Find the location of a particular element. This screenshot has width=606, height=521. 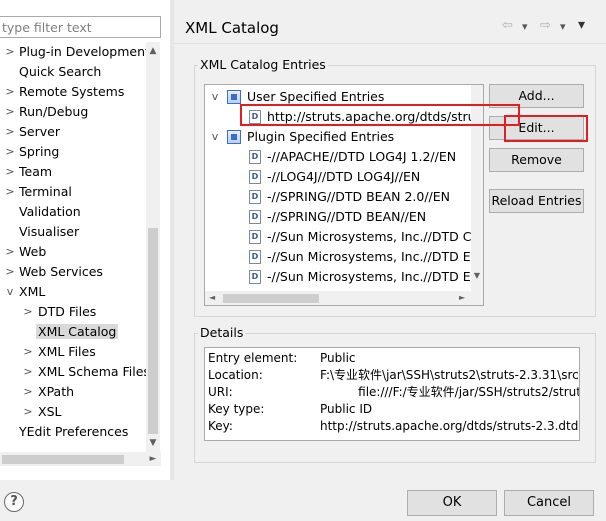

tree-item-spring: > Spring is located at coordinates (31, 152).